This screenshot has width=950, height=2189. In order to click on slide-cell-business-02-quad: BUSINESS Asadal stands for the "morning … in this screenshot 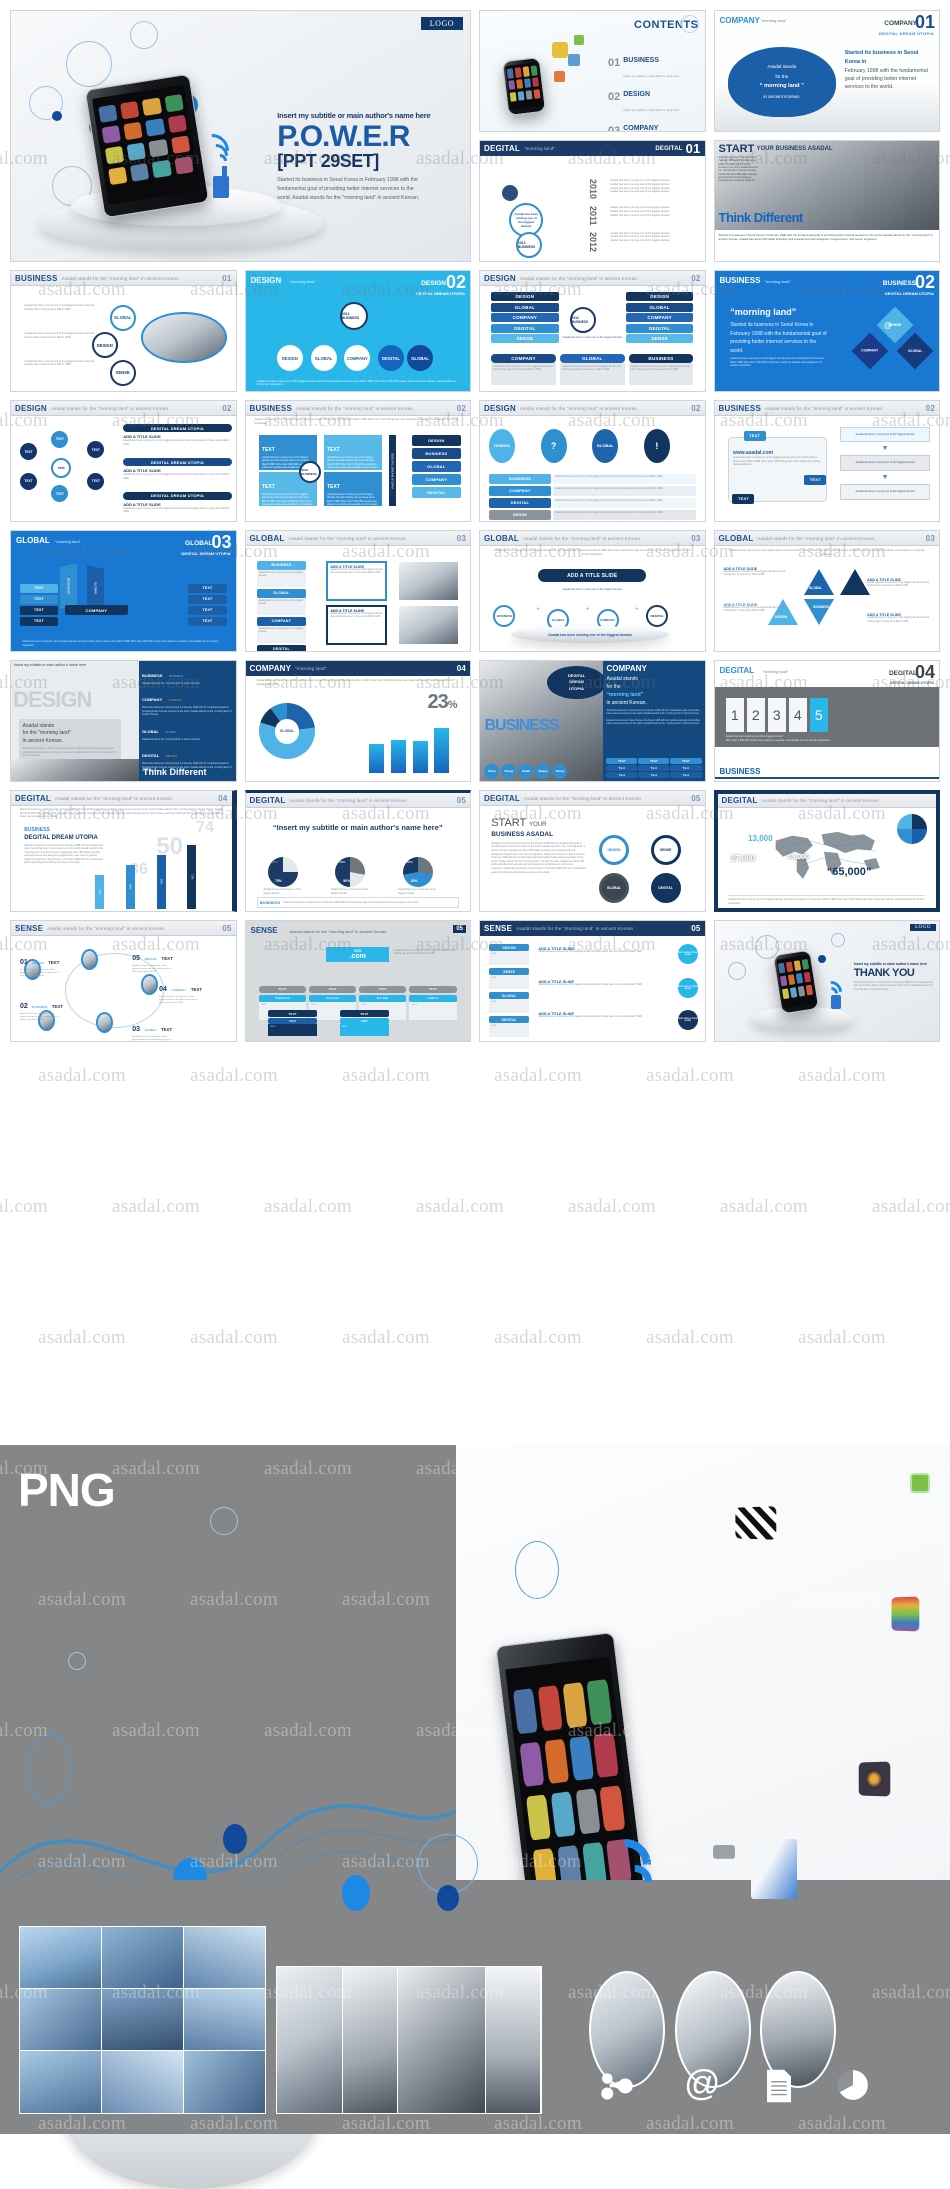, I will do `click(358, 461)`.